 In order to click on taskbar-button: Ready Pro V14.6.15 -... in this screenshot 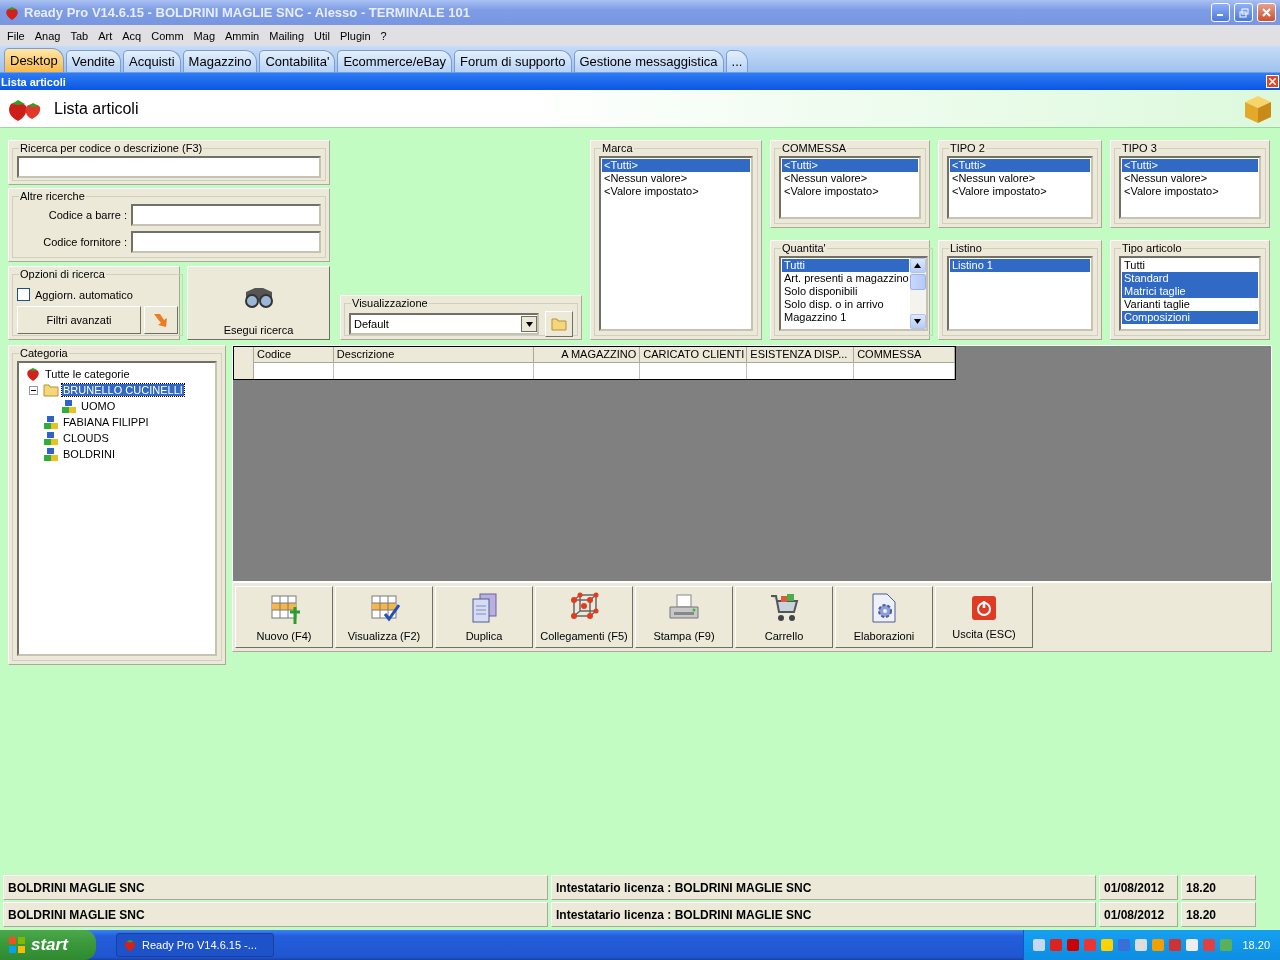, I will do `click(195, 945)`.